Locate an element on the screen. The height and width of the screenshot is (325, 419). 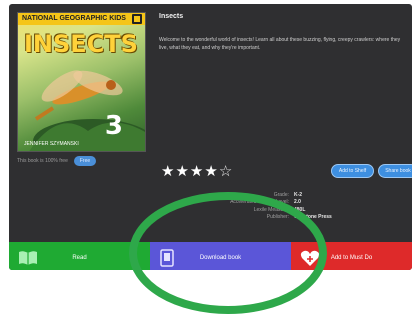
access-row: This book is 100% free Free is located at coordinates (57, 161).